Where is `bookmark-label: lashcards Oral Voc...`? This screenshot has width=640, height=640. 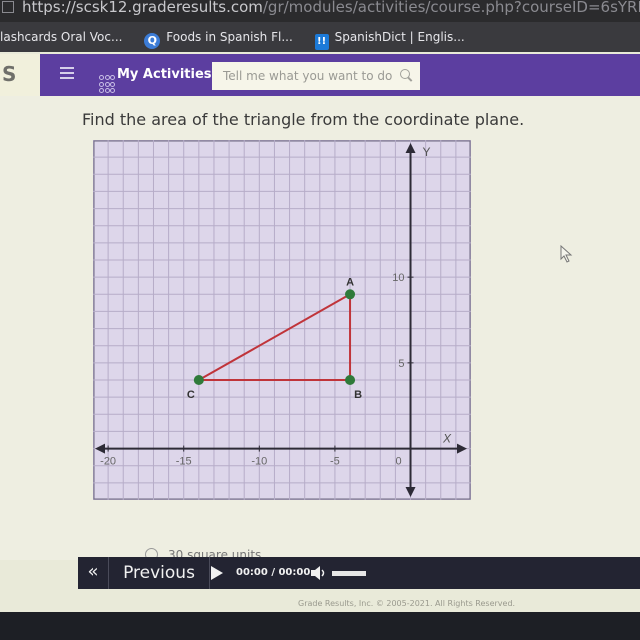 bookmark-label: lashcards Oral Voc... is located at coordinates (61, 37).